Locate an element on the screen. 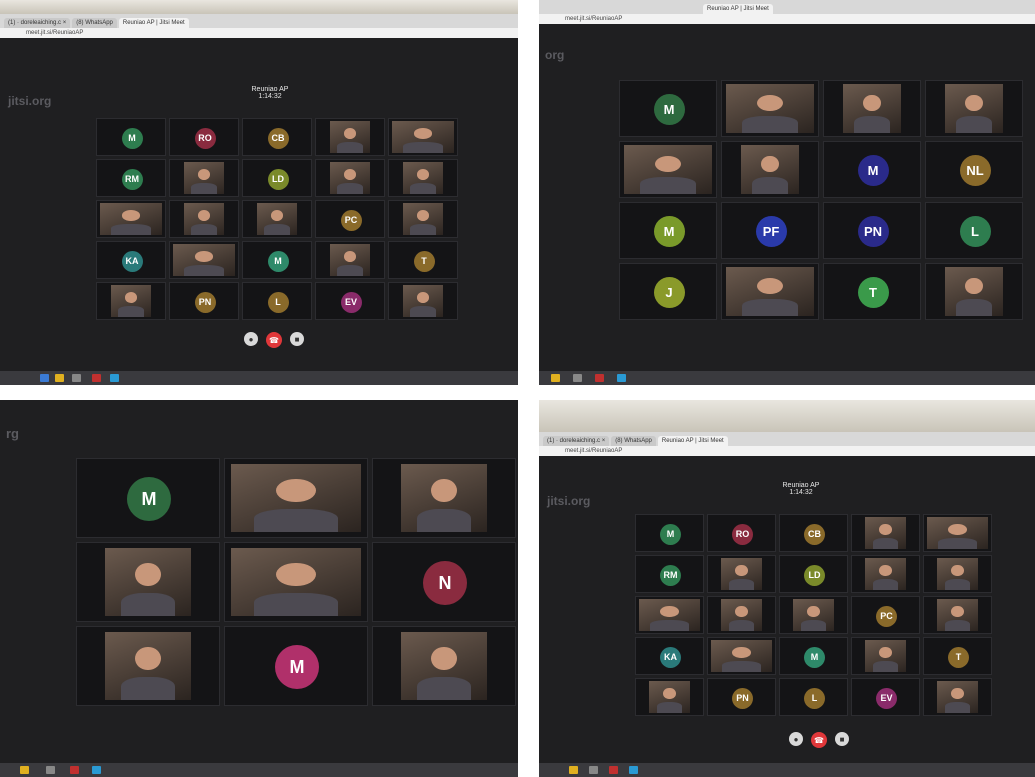 The width and height of the screenshot is (1035, 777). participant-tile: EV is located at coordinates (350, 301).